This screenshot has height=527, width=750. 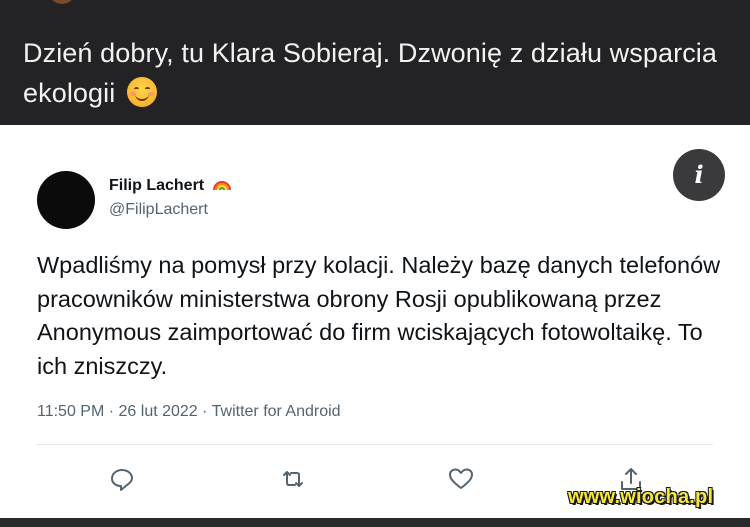 What do you see at coordinates (641, 497) in the screenshot?
I see `watermark: www.wiocha.pl` at bounding box center [641, 497].